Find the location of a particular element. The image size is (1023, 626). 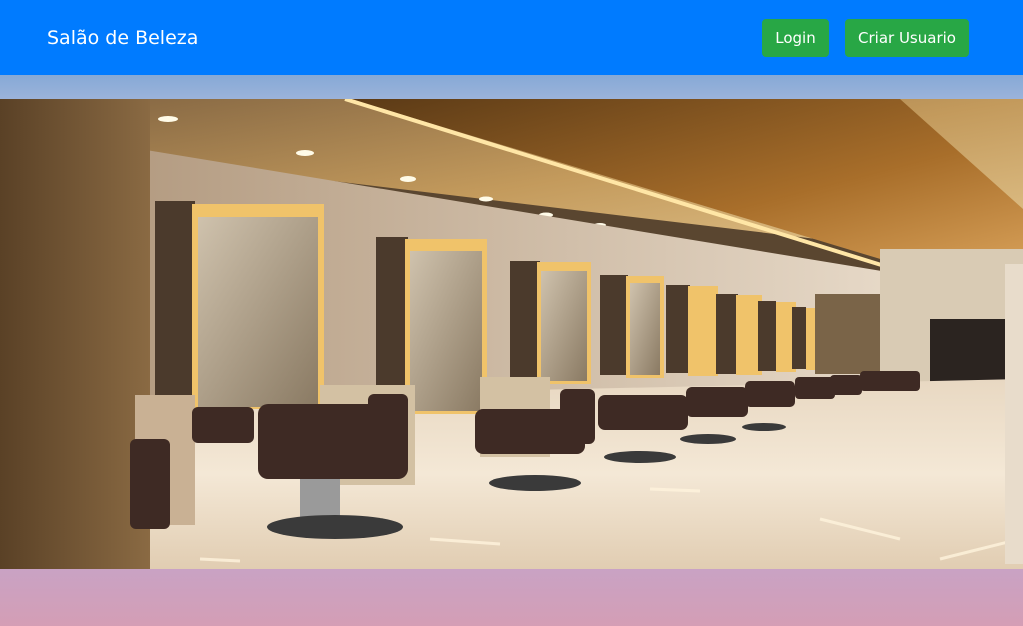

hero-top-band is located at coordinates (511, 87).